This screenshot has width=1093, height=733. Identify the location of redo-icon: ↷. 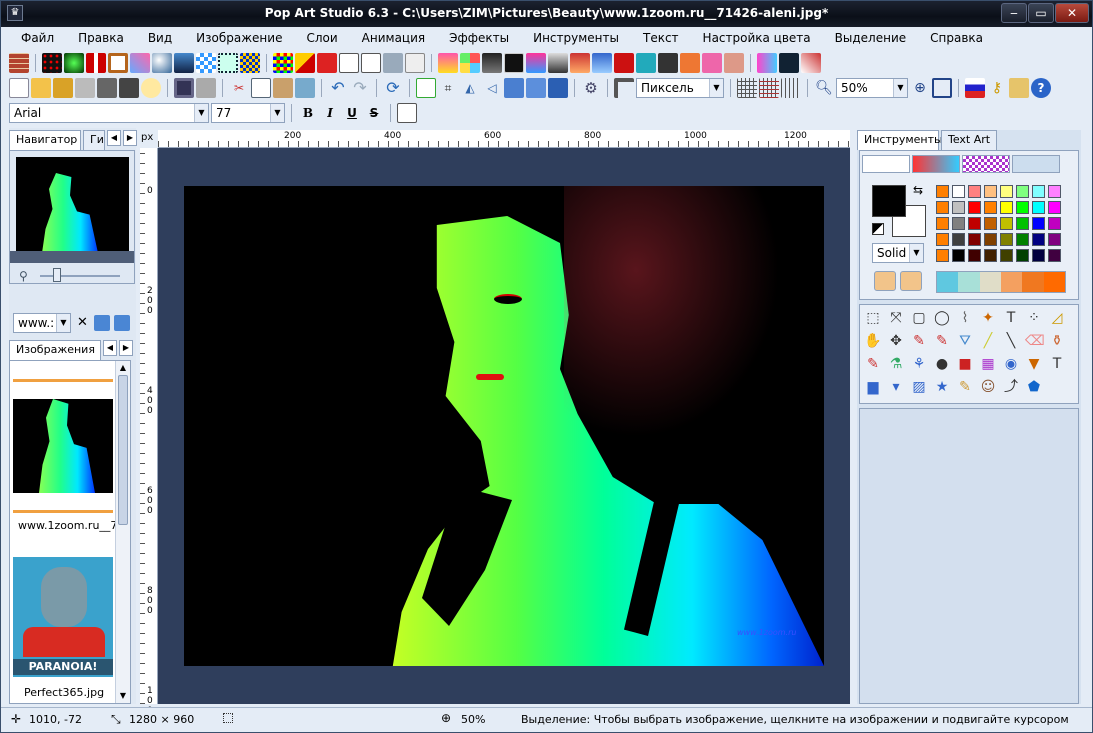
(360, 88).